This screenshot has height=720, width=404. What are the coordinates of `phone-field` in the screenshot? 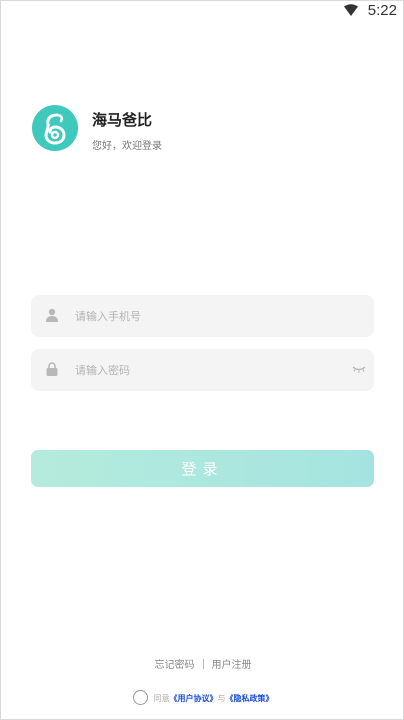 It's located at (202, 316).